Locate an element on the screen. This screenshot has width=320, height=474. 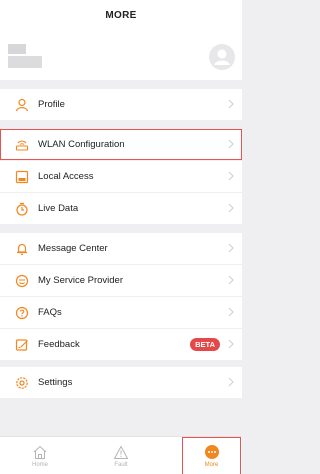
menu-item-label: Message Center is located at coordinates (73, 248).